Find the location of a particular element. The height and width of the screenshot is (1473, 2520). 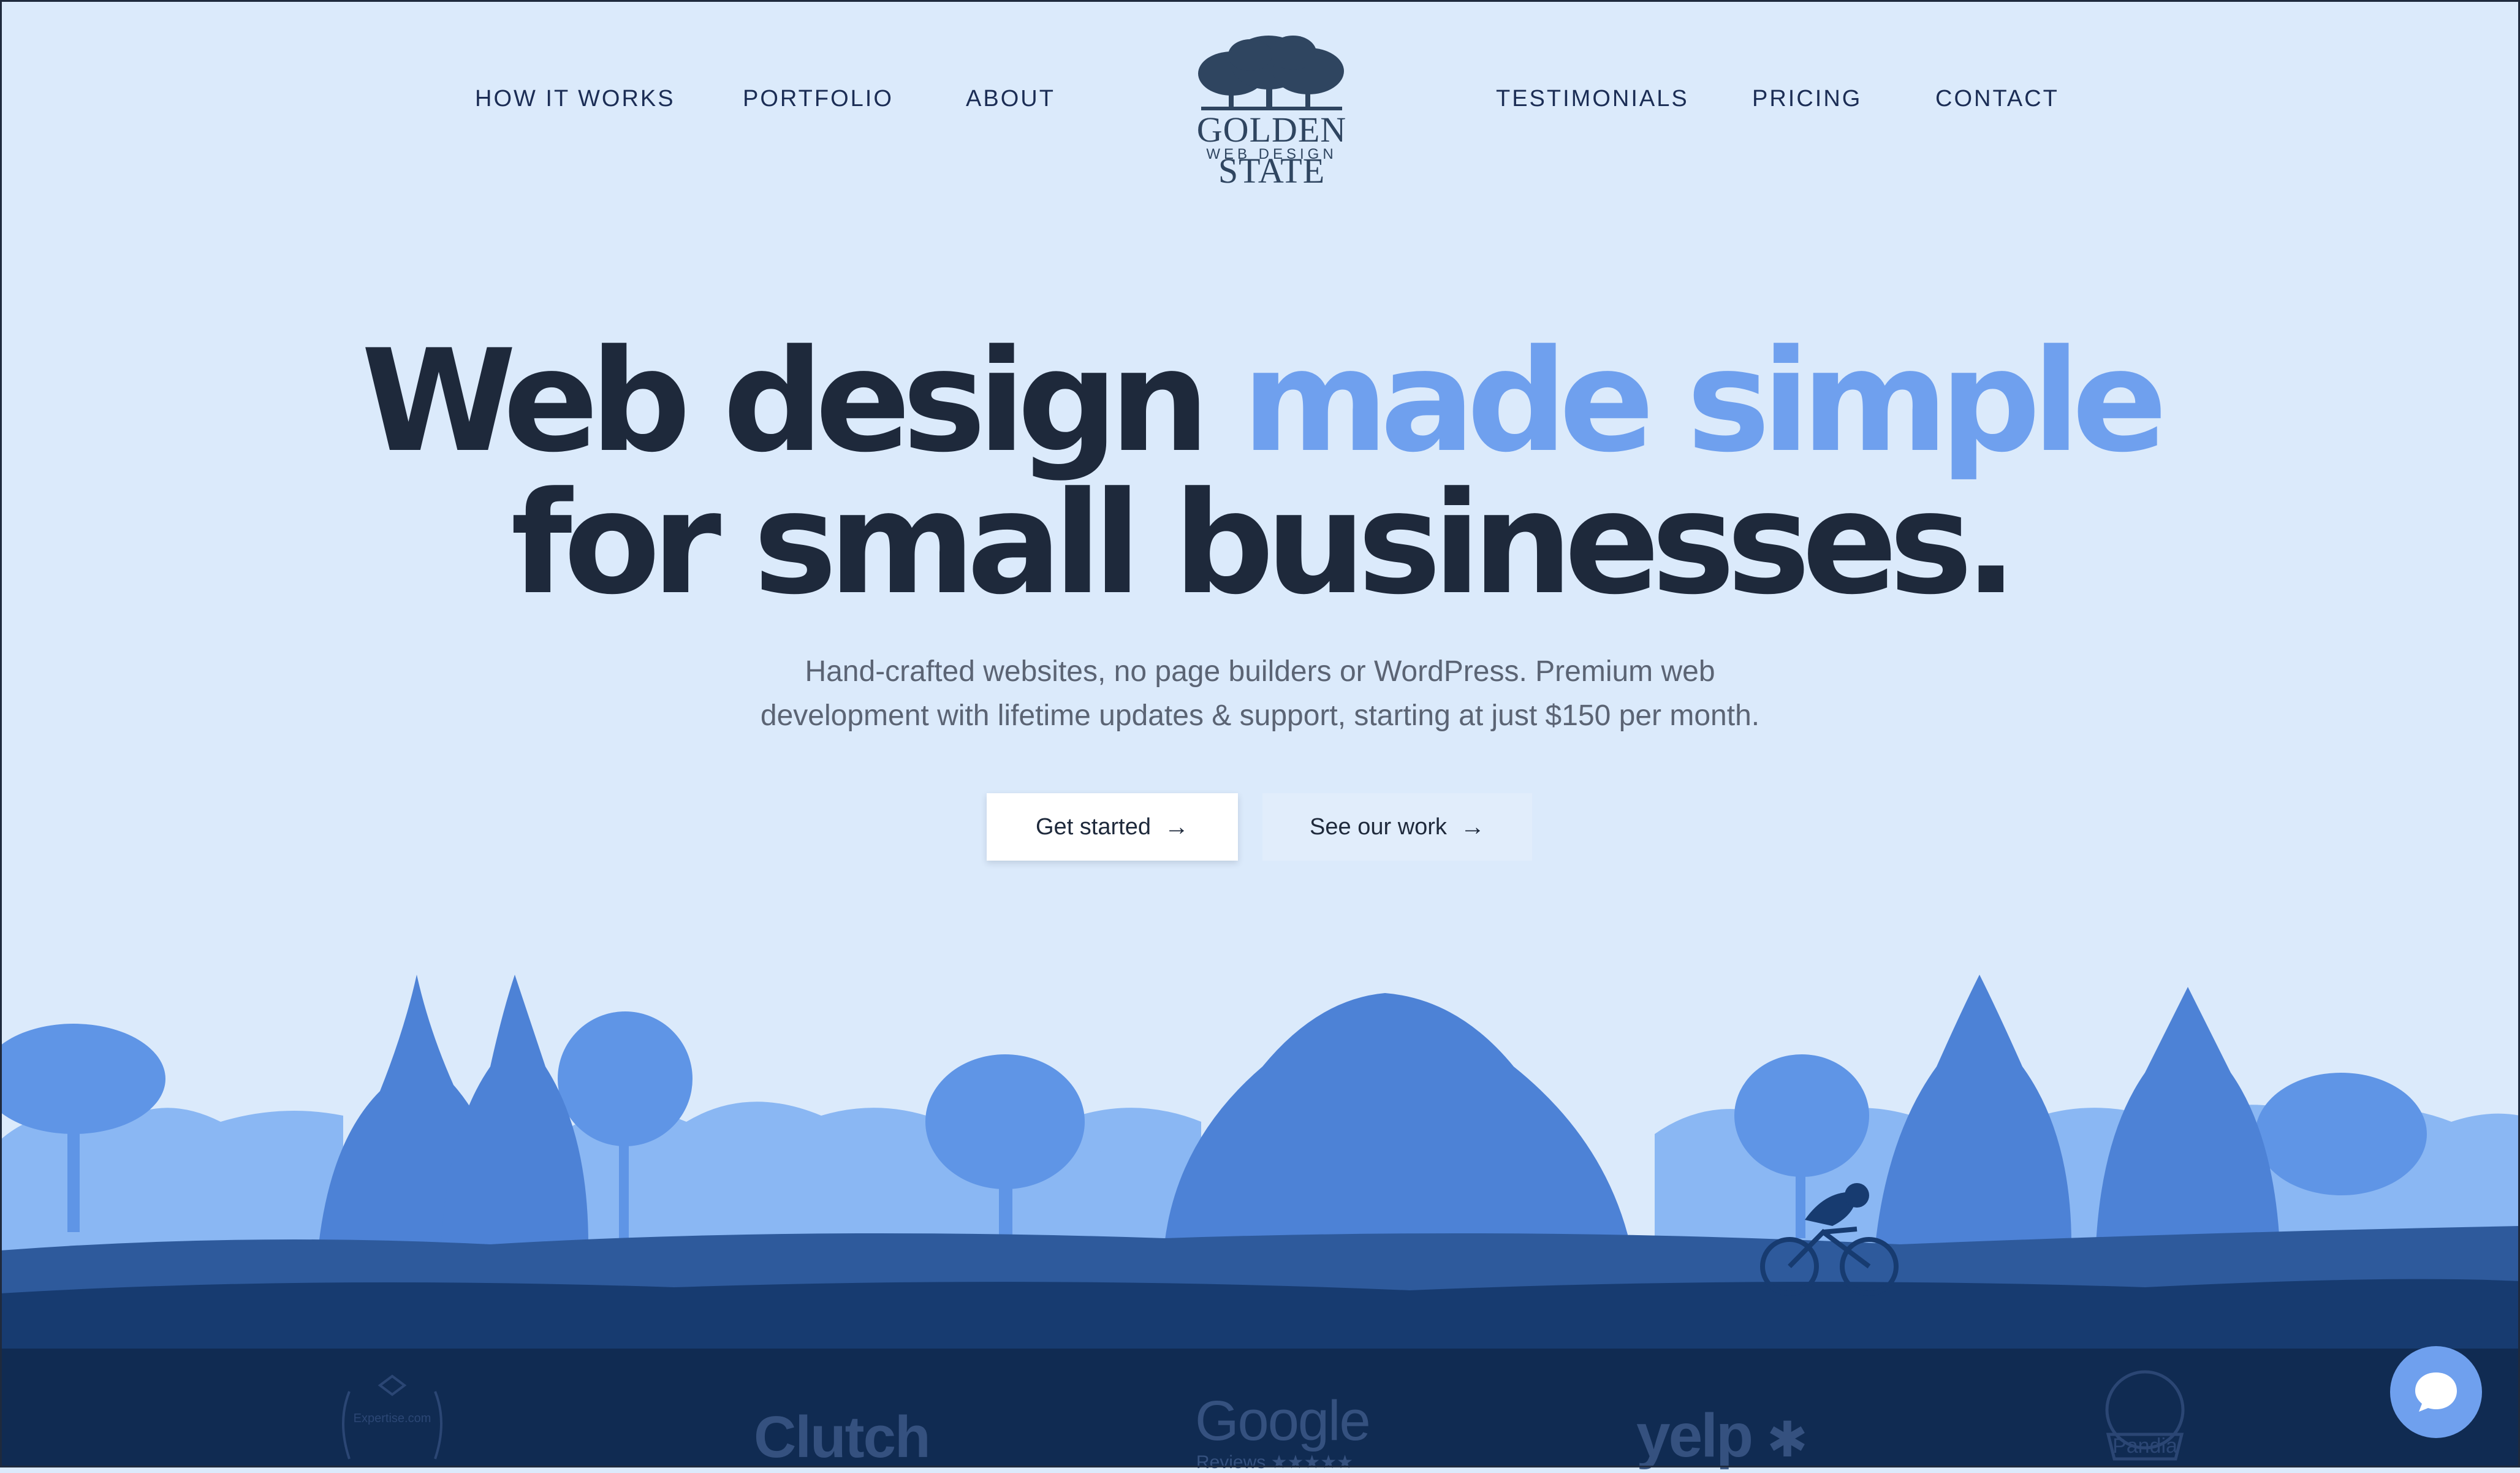

hero-heading-accent: made simple is located at coordinates (1705, 402).